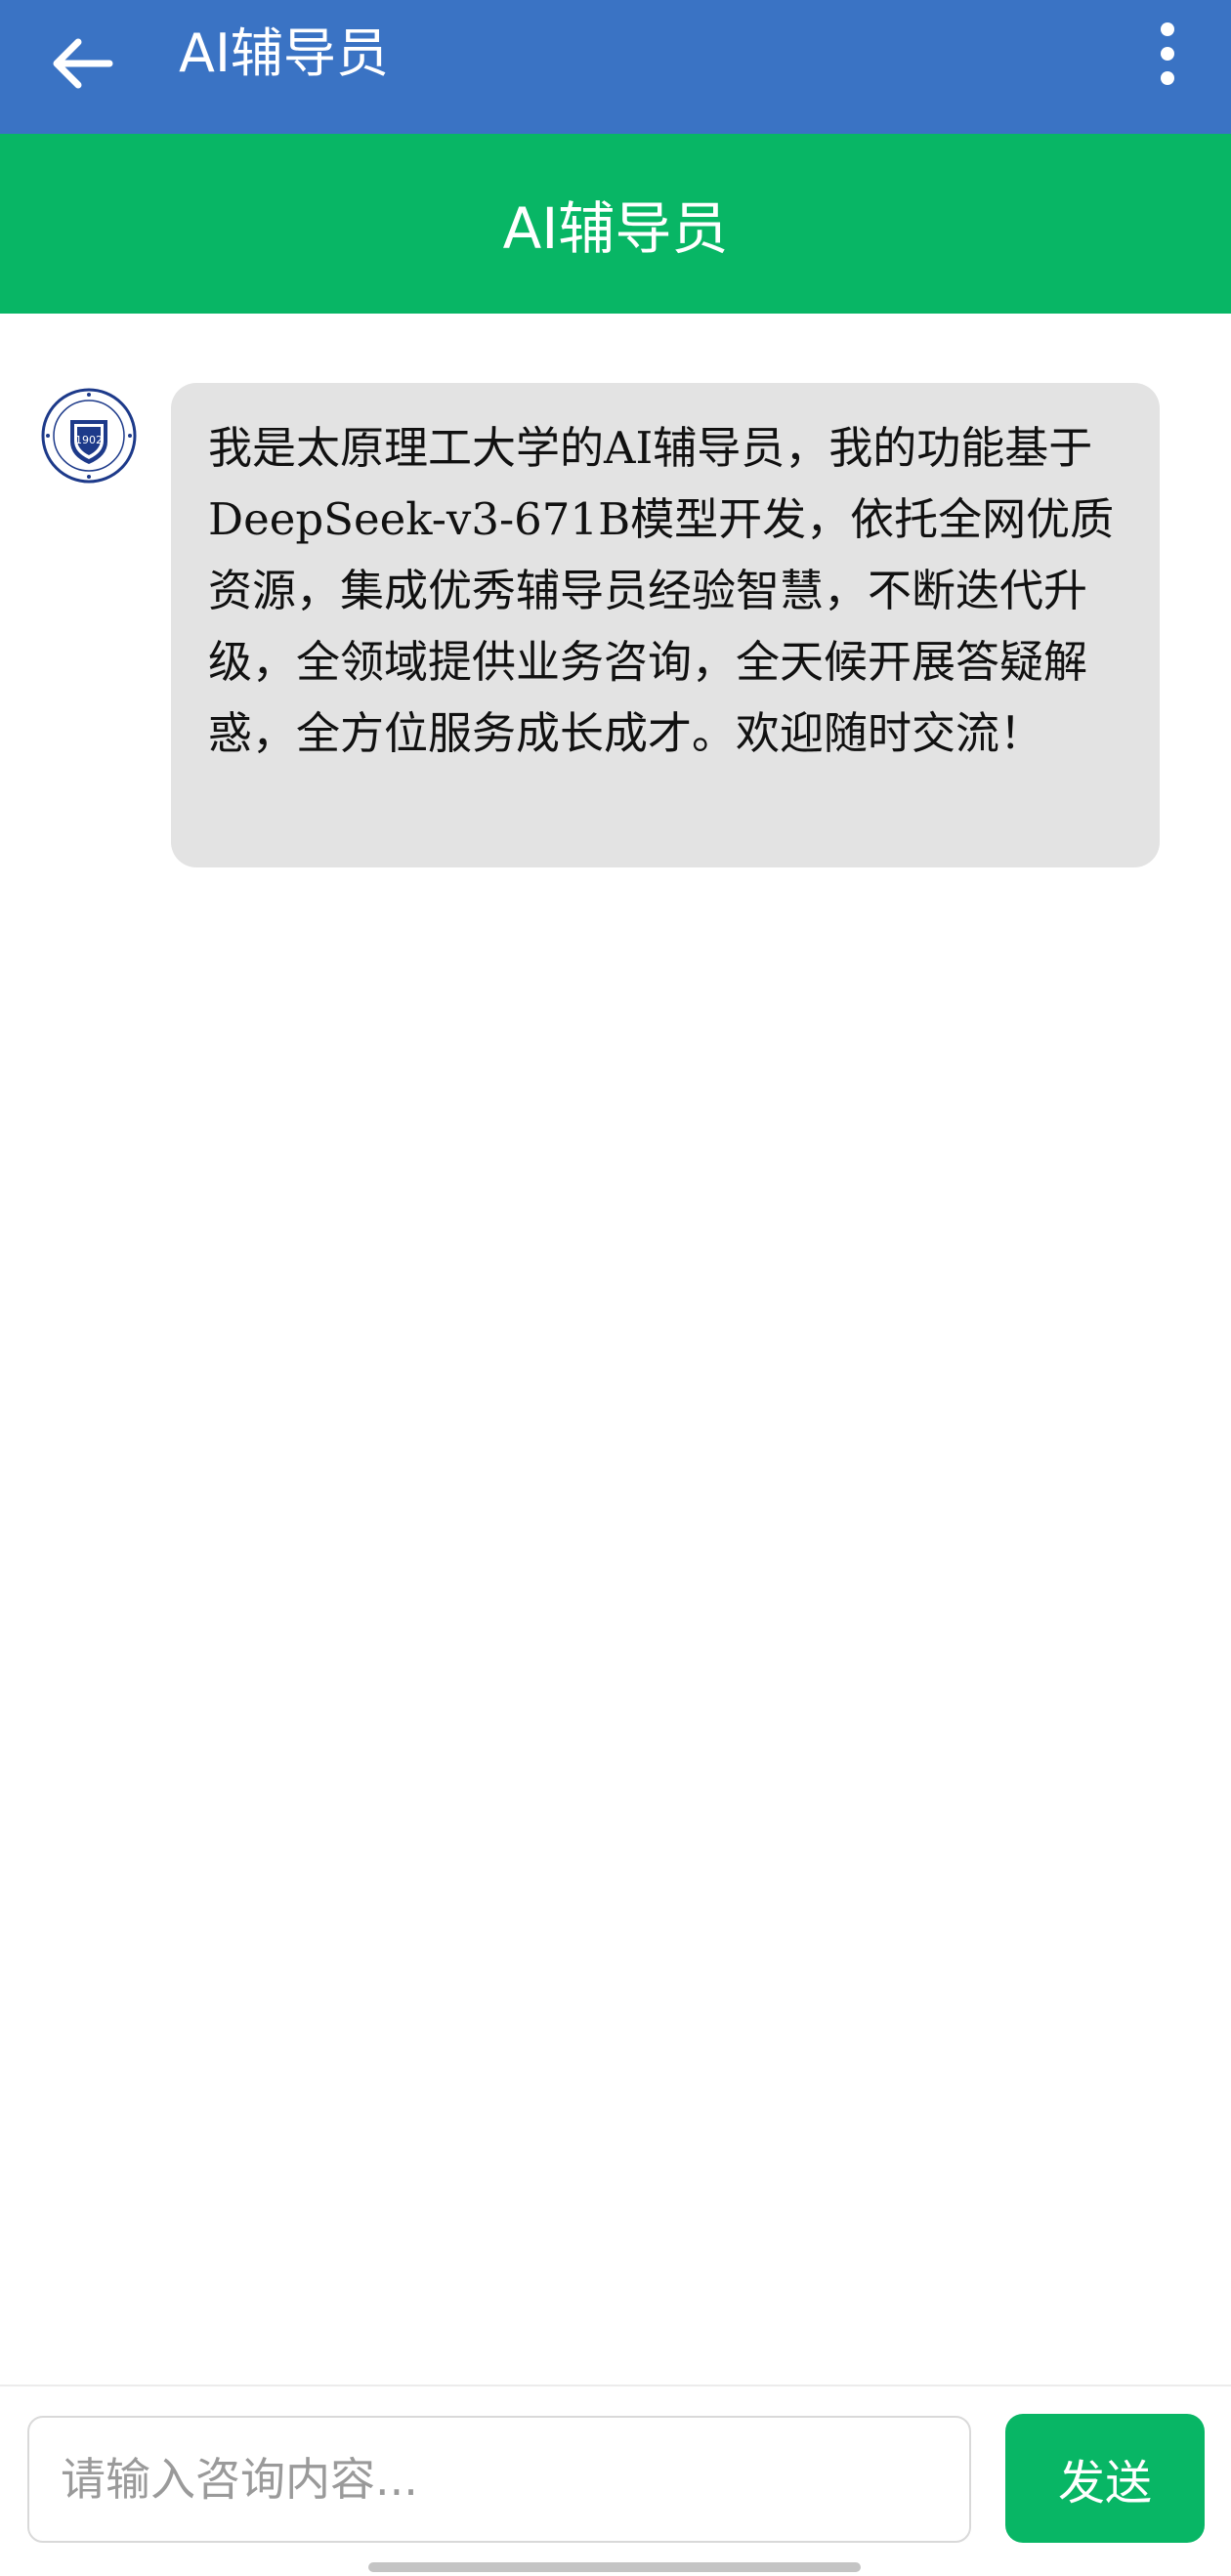 This screenshot has width=1231, height=2576. I want to click on more-options-button, so click(1167, 54).